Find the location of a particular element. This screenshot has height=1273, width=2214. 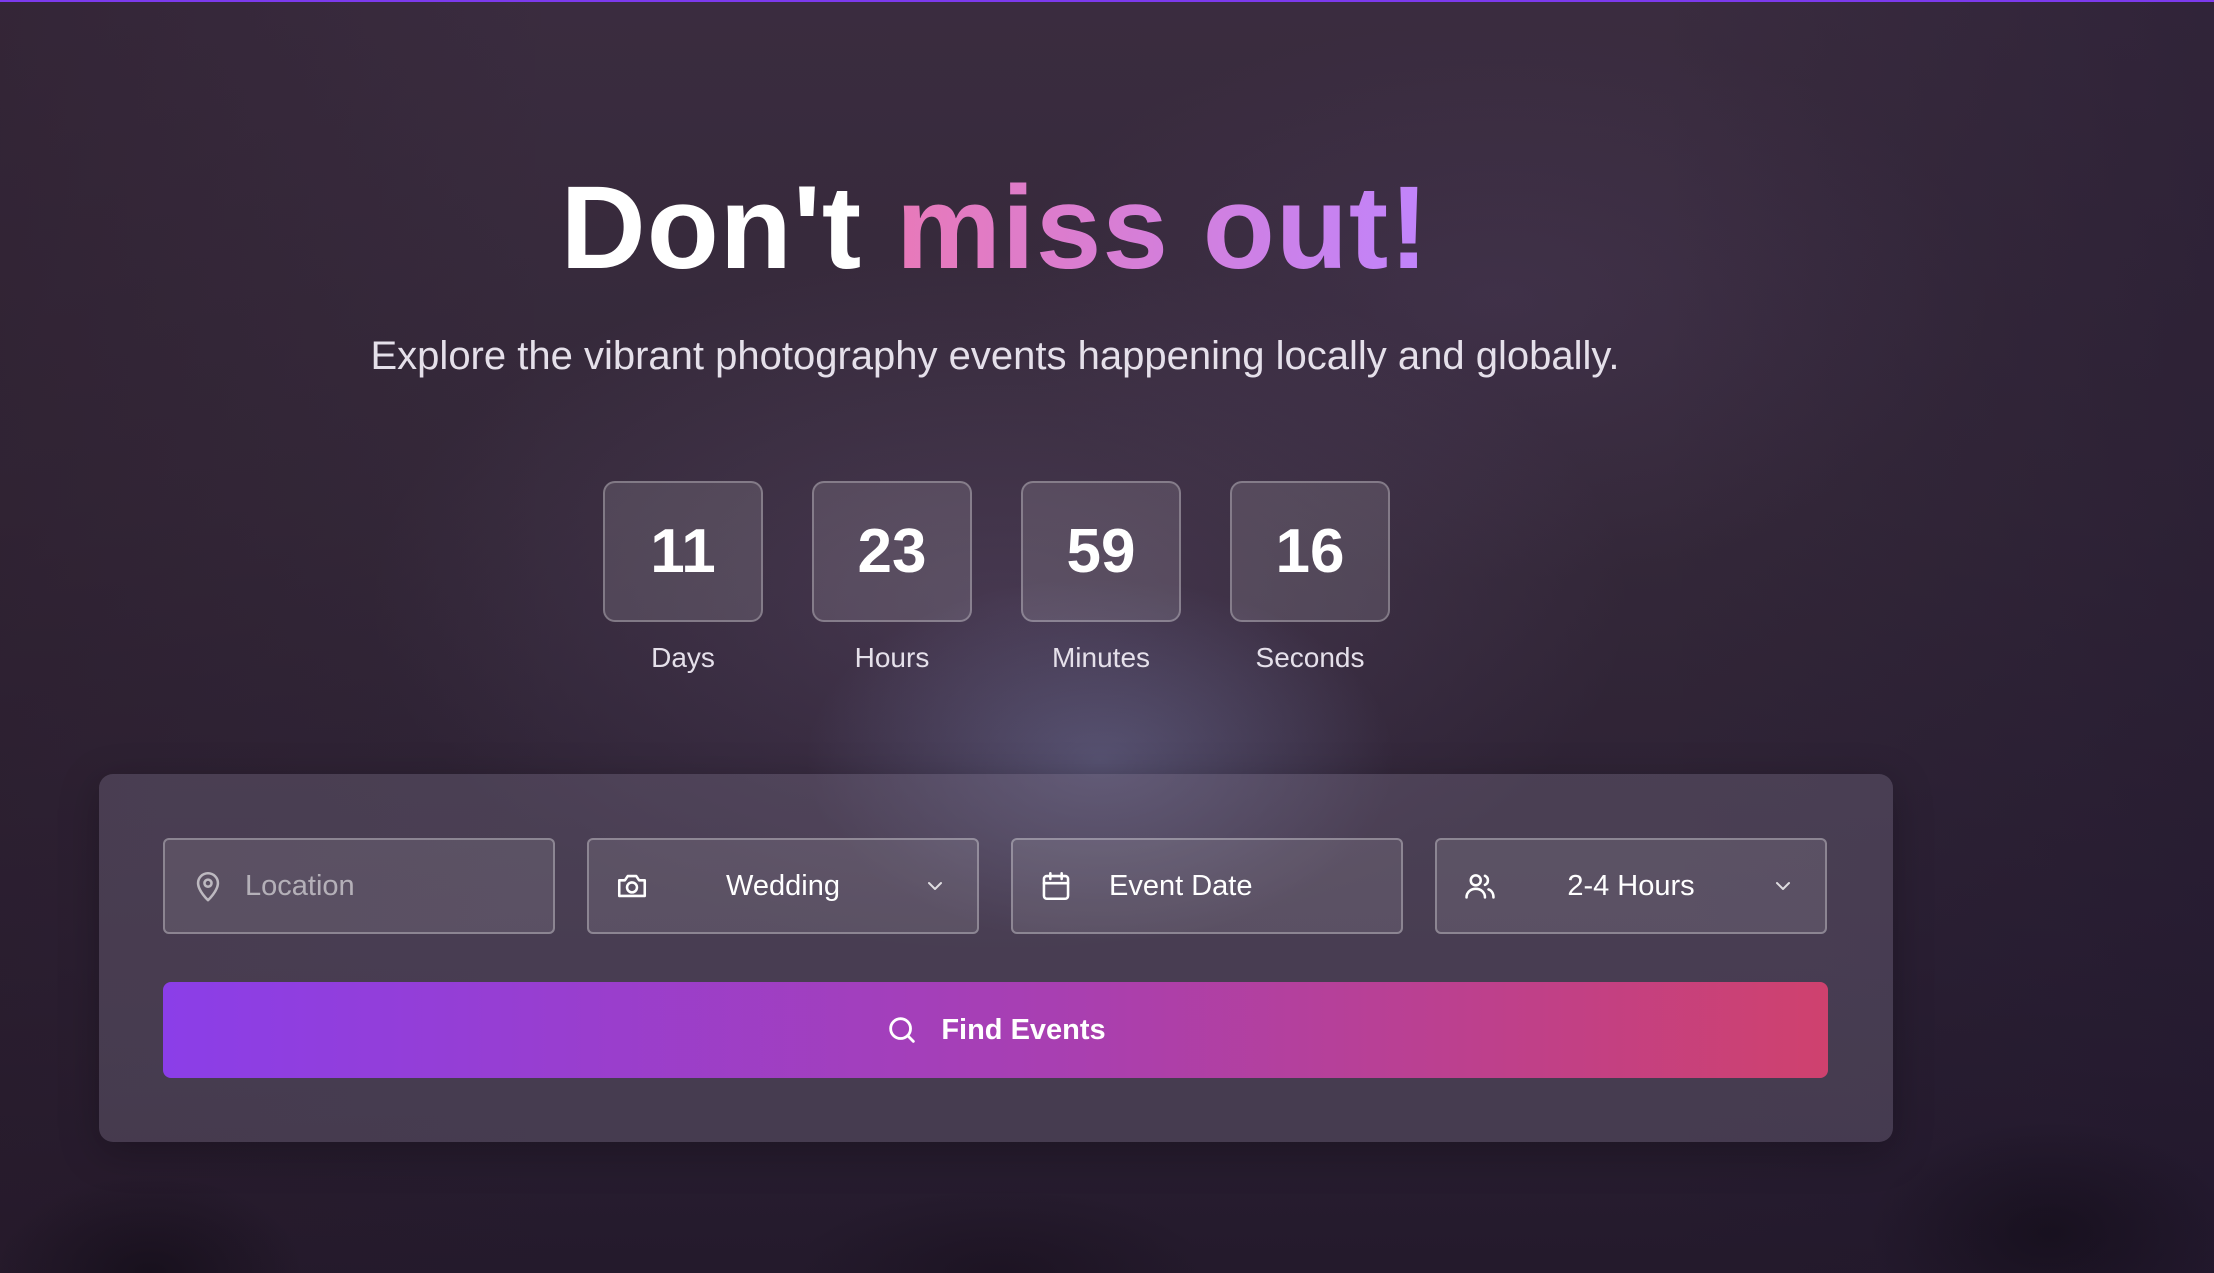

calendar-icon is located at coordinates (1056, 886).